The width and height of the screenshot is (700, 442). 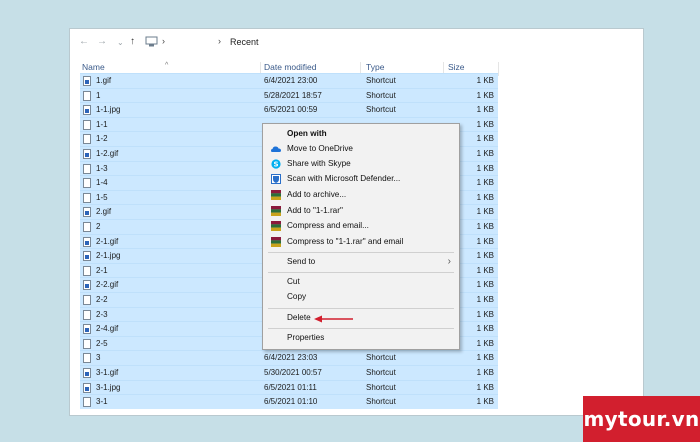 I want to click on column-size: Size, so click(x=456, y=67).